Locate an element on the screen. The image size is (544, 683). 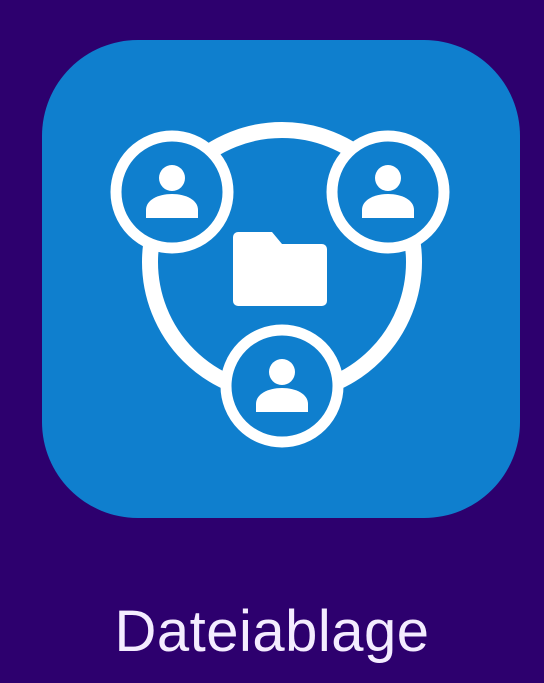
app-label: Dateiablage is located at coordinates (272, 632).